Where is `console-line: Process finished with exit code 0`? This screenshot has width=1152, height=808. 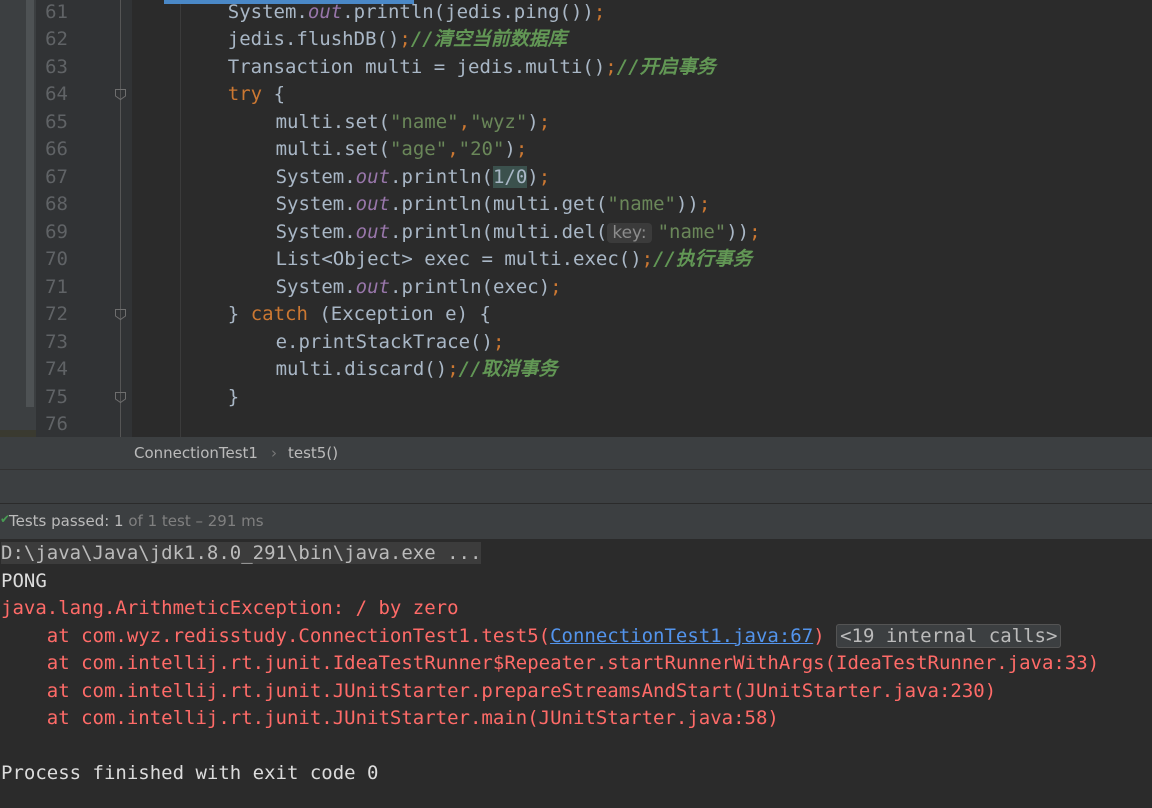 console-line: Process finished with exit code 0 is located at coordinates (190, 774).